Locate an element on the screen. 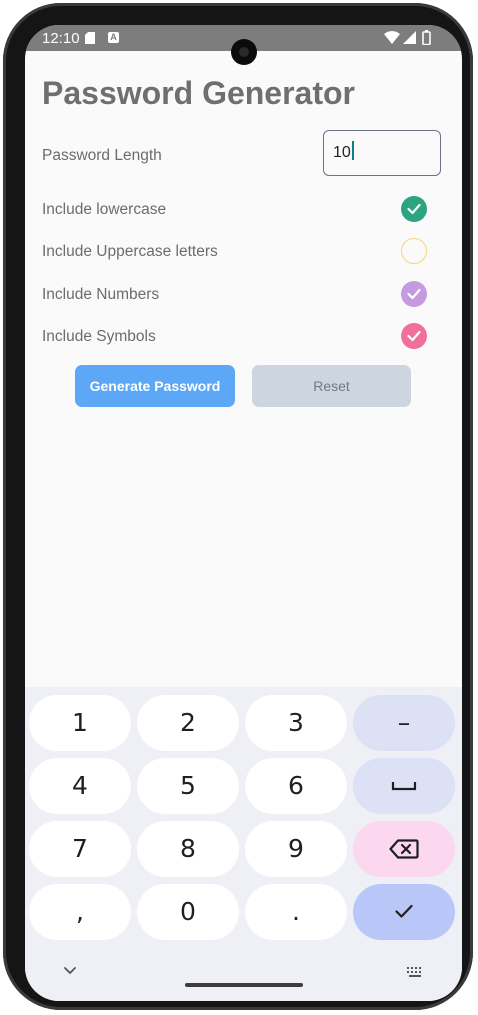 The width and height of the screenshot is (478, 1015). key-4: 4 is located at coordinates (80, 786).